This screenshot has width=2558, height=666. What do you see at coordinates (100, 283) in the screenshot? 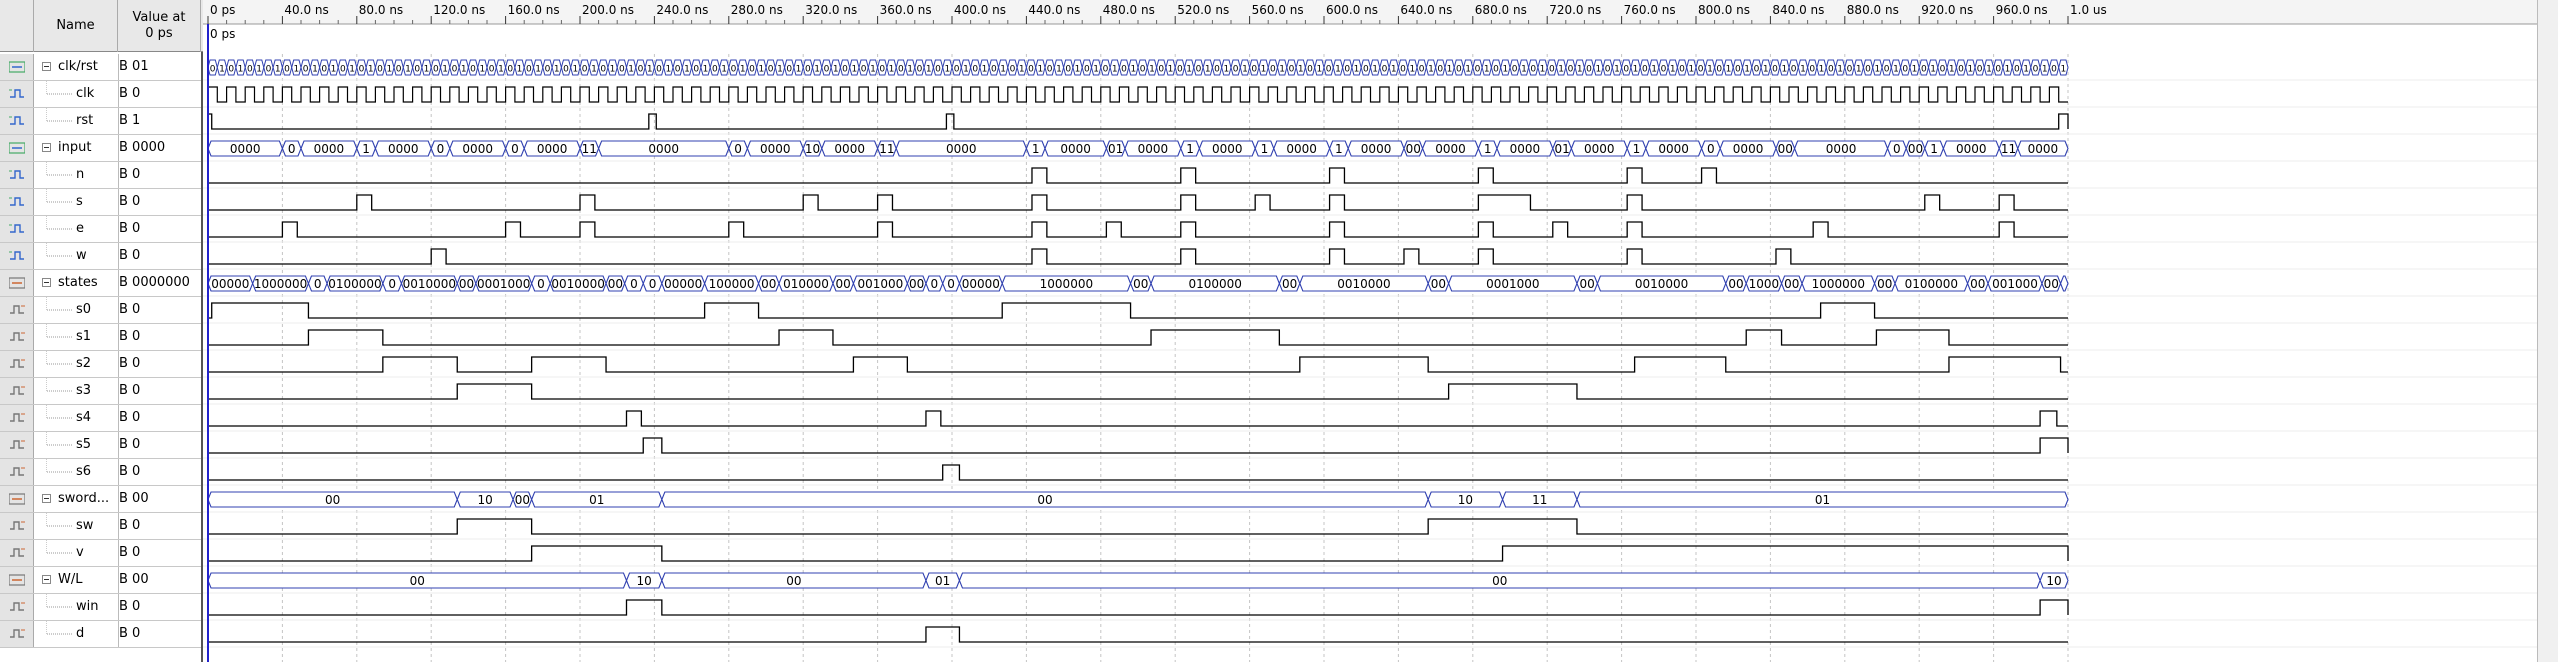
I see `signal-row-states: states B 0000000` at bounding box center [100, 283].